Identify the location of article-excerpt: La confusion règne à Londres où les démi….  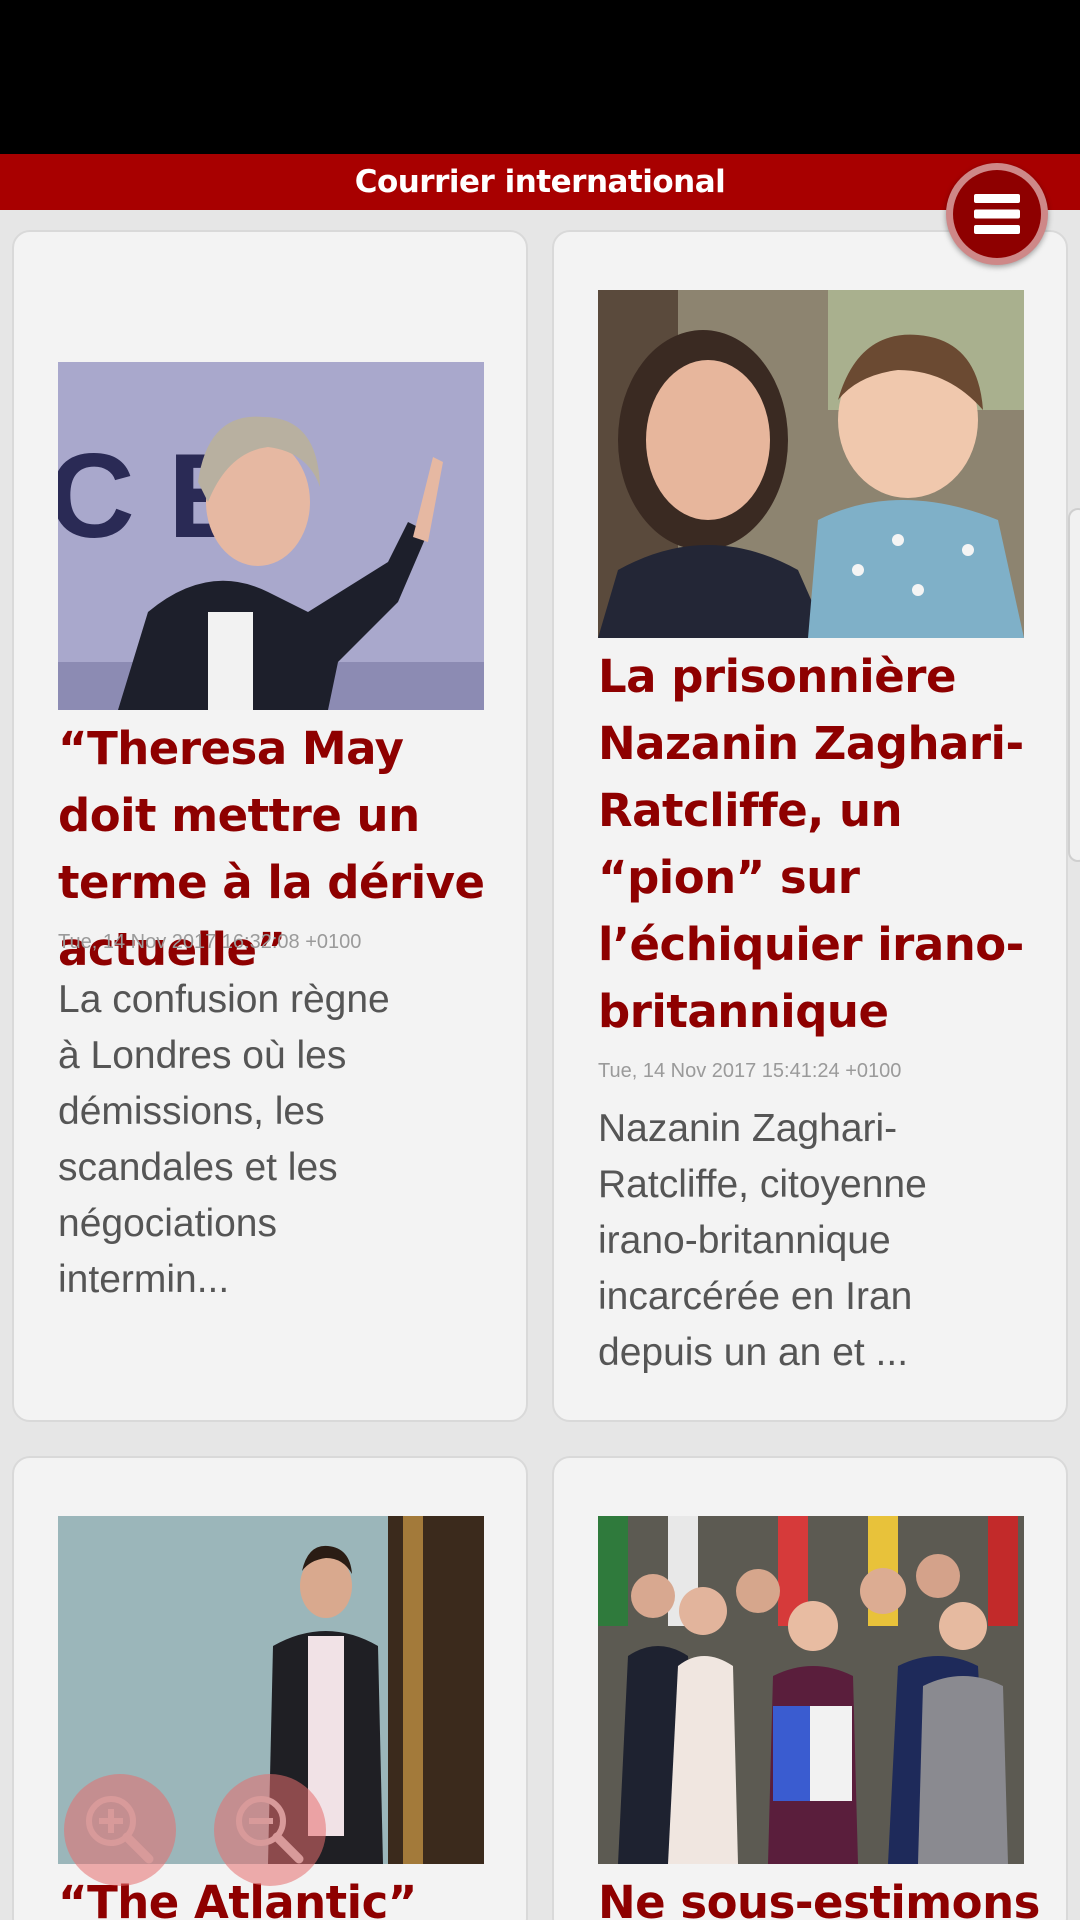
(224, 1139).